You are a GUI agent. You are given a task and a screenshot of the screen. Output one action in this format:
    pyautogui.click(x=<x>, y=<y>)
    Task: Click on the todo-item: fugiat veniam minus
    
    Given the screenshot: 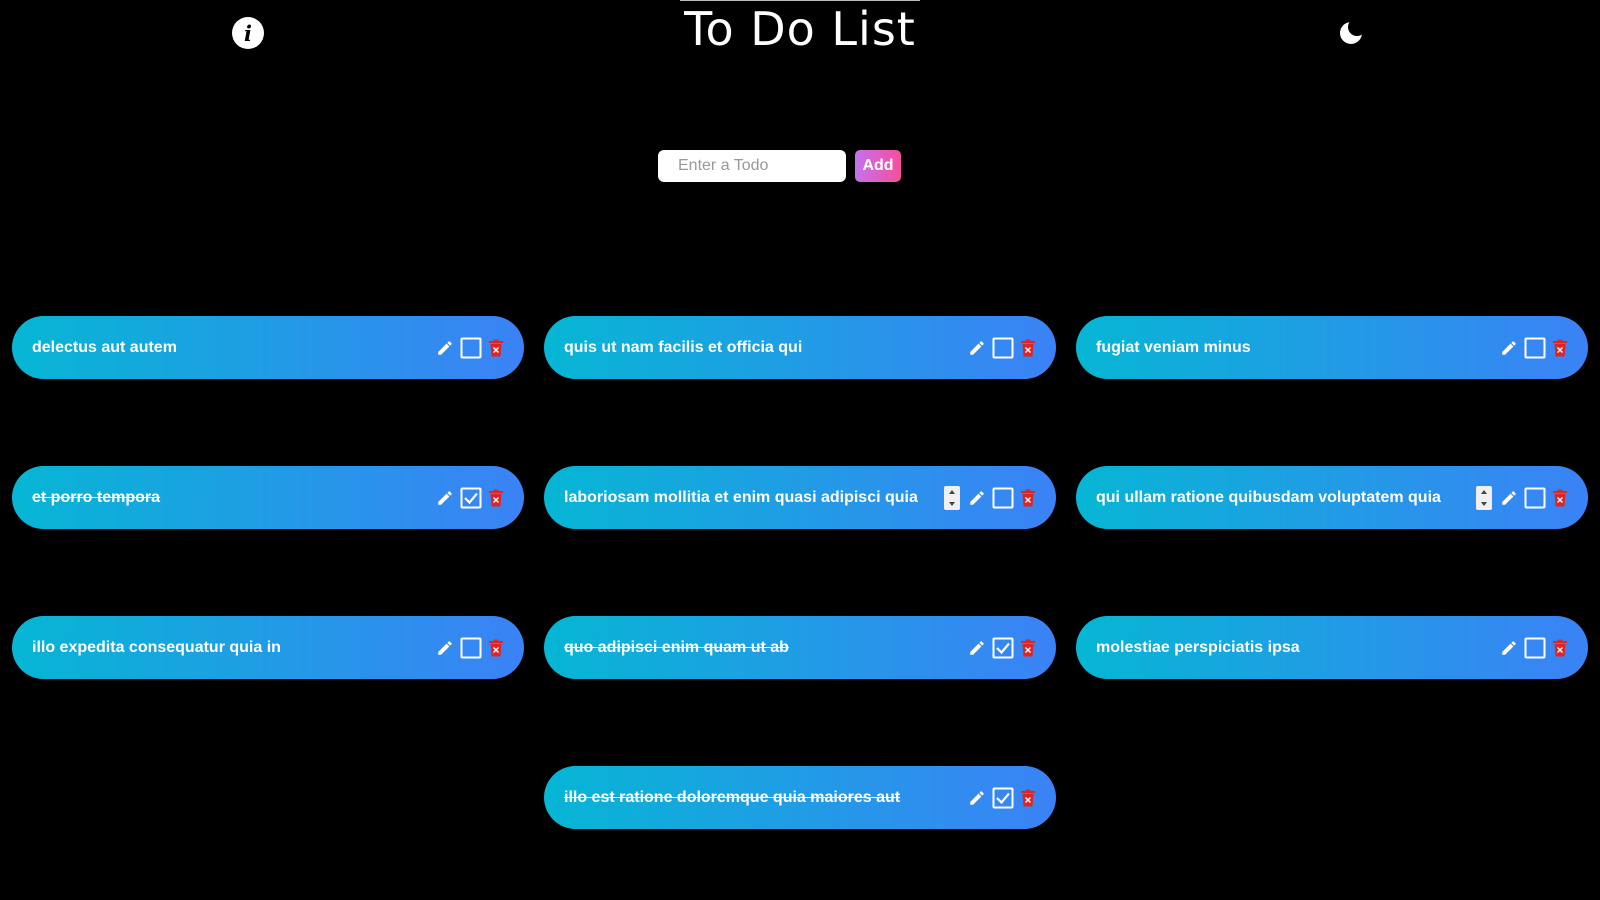 What is the action you would take?
    pyautogui.click(x=1332, y=347)
    